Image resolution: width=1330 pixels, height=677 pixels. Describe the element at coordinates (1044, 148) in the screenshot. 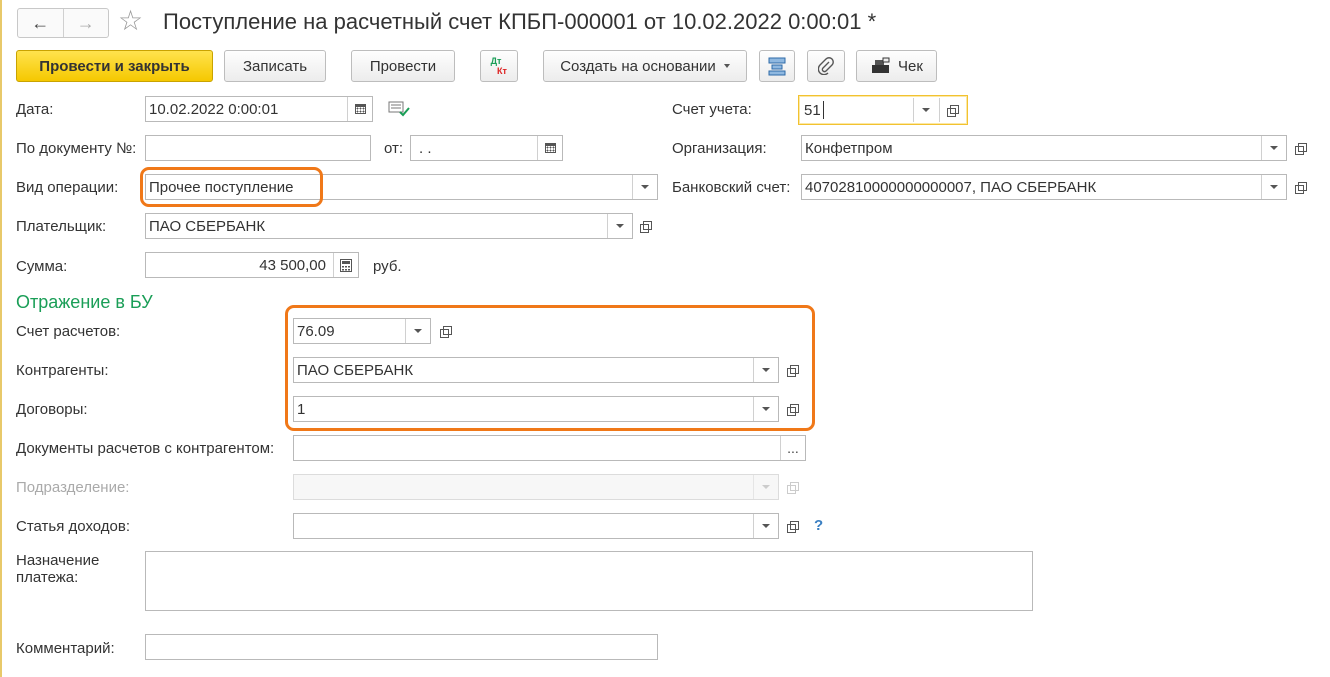

I see `organization-select: Конфетпром` at that location.